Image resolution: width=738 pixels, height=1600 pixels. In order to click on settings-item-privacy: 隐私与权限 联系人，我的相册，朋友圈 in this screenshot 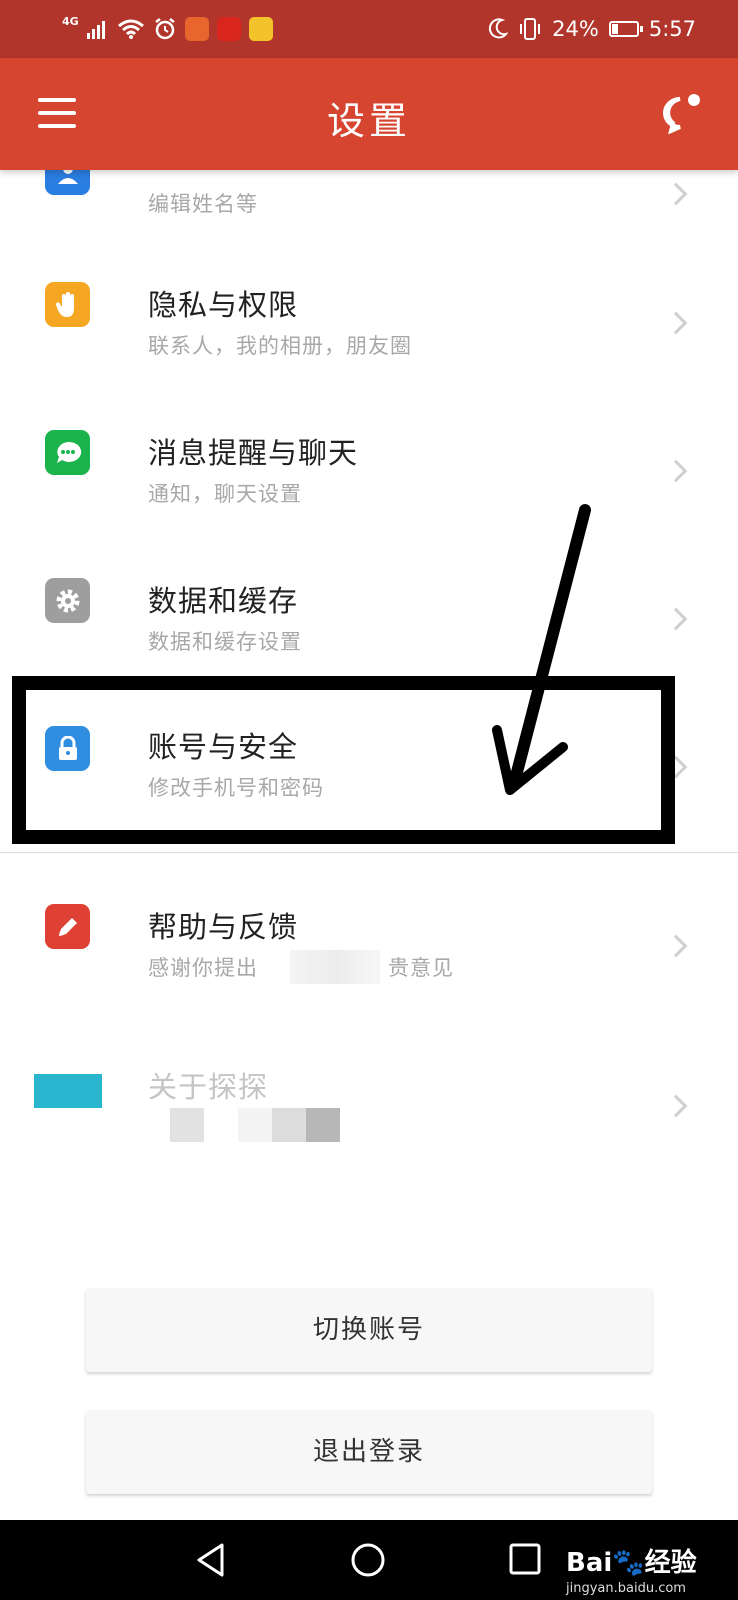, I will do `click(369, 332)`.